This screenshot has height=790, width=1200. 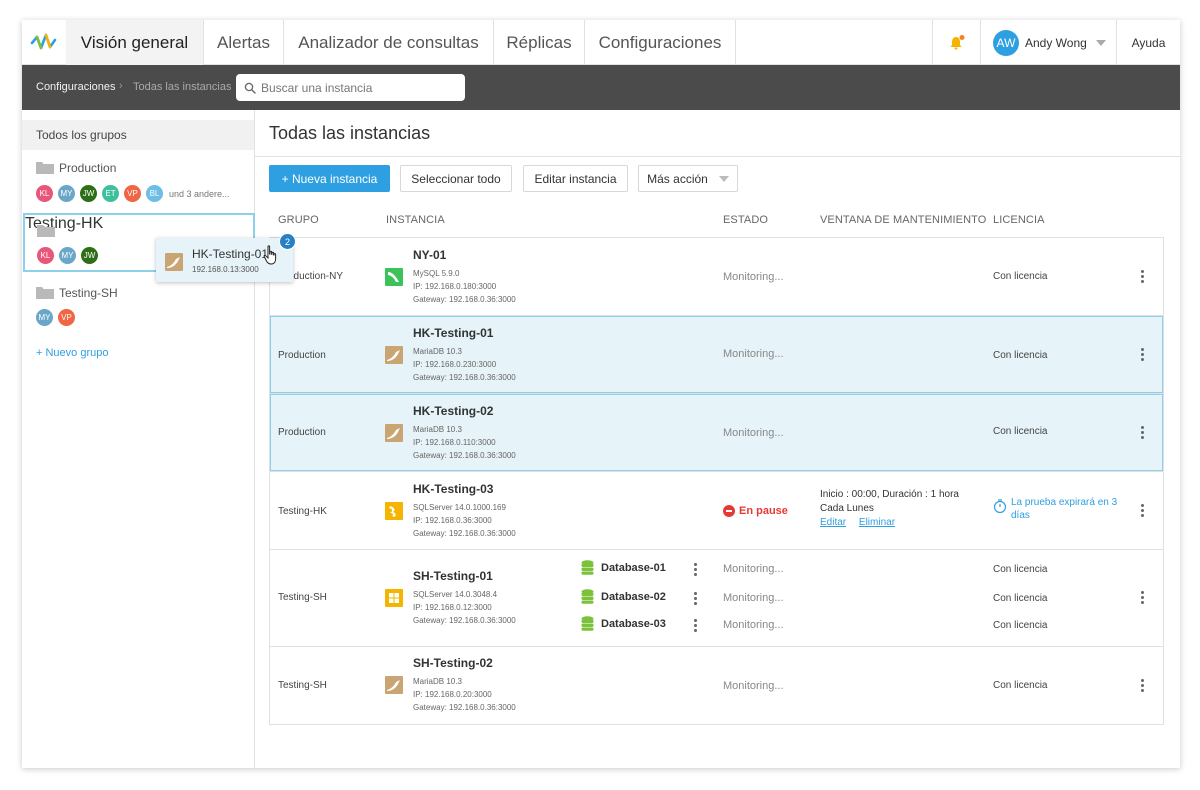 I want to click on new-instance-button: + Nueva instancia, so click(x=329, y=178).